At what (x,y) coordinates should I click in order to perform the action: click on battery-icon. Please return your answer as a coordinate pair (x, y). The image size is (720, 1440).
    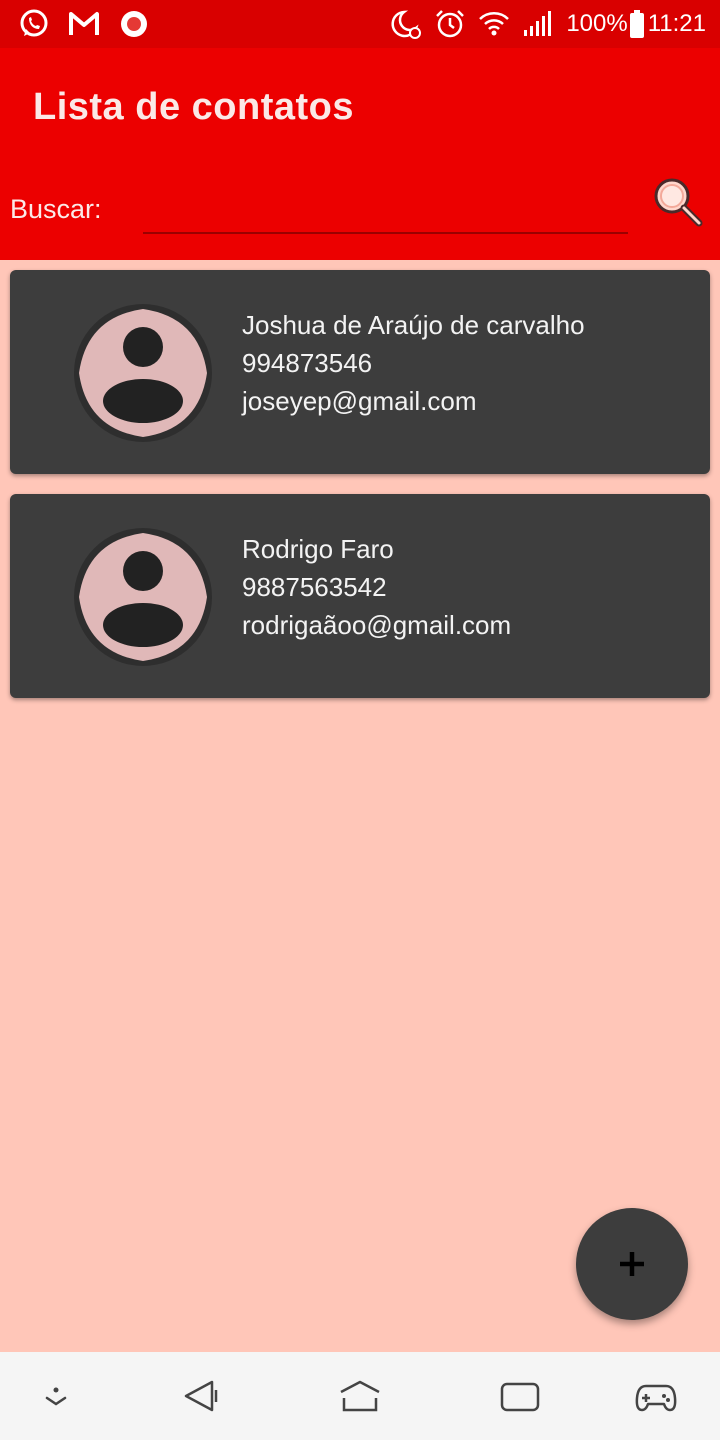
    Looking at the image, I should click on (636, 24).